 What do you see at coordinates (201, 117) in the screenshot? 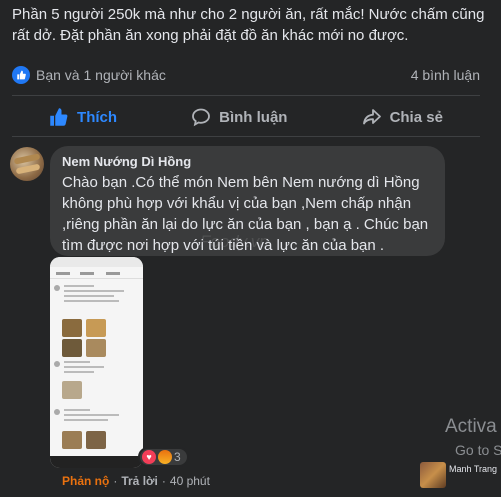
I see `comment-icon` at bounding box center [201, 117].